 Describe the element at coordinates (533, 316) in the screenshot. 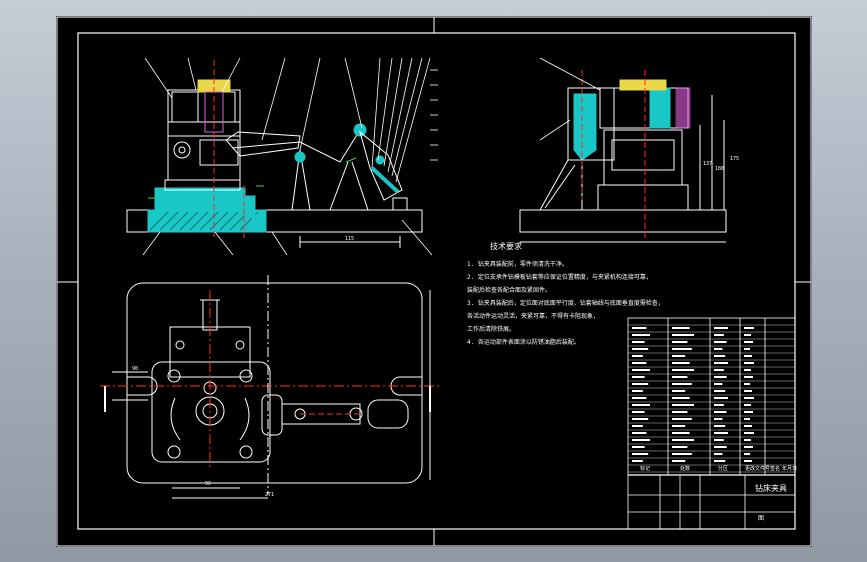

I see `tech-req-line: 各活动件运动灵活，夹紧可靠，不得有卡阻现象，` at that location.